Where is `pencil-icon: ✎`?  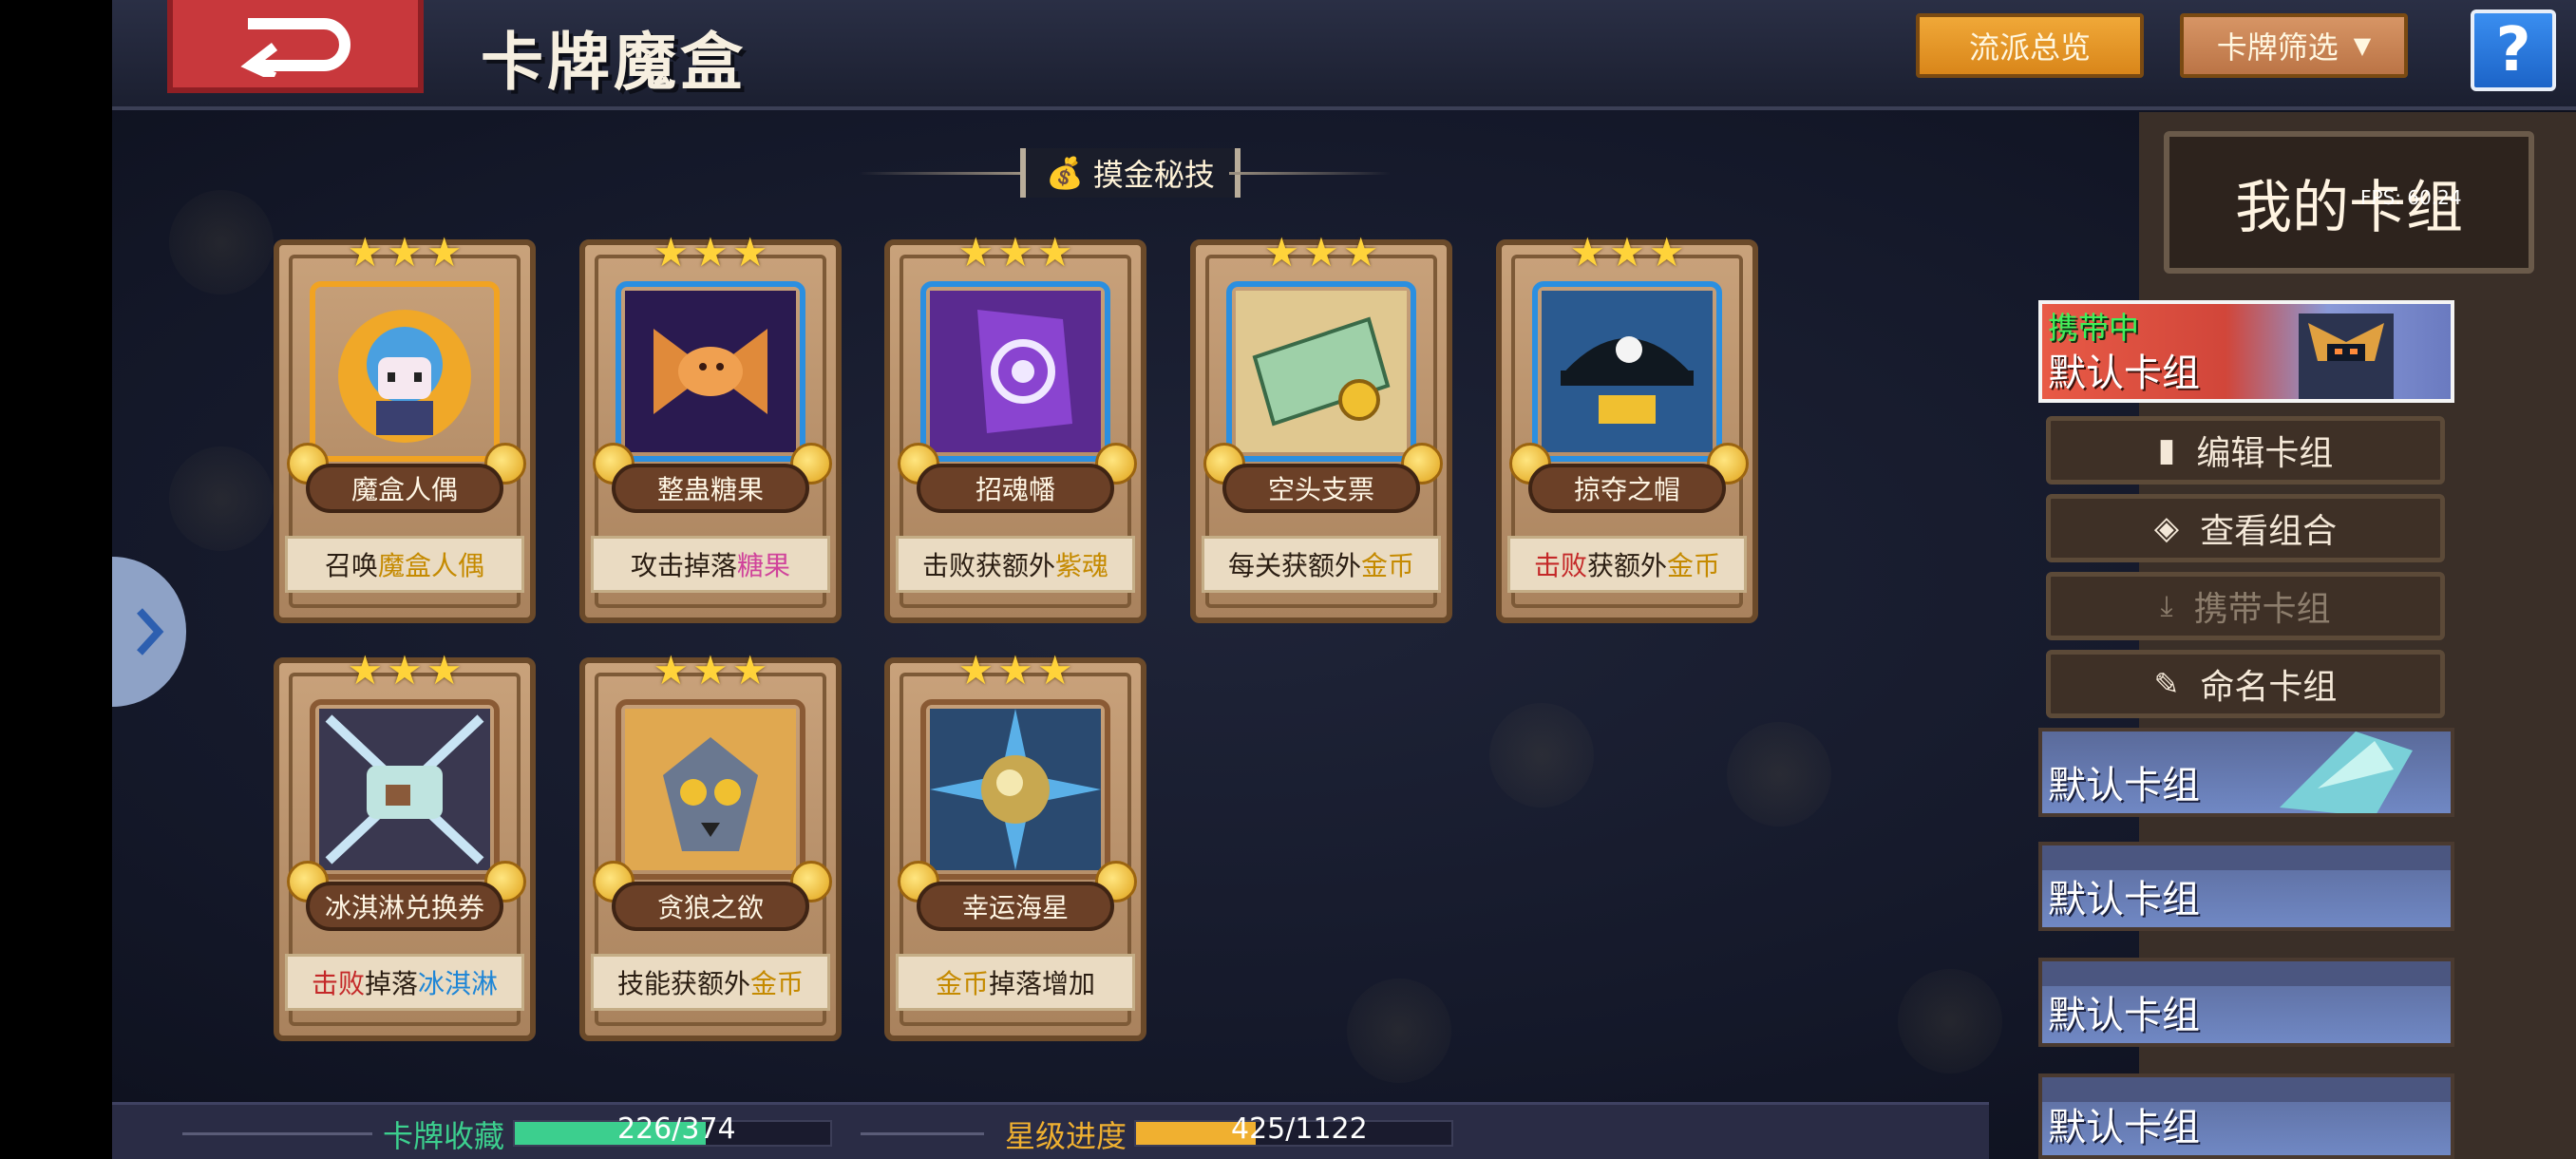
pencil-icon: ✎ is located at coordinates (2166, 684).